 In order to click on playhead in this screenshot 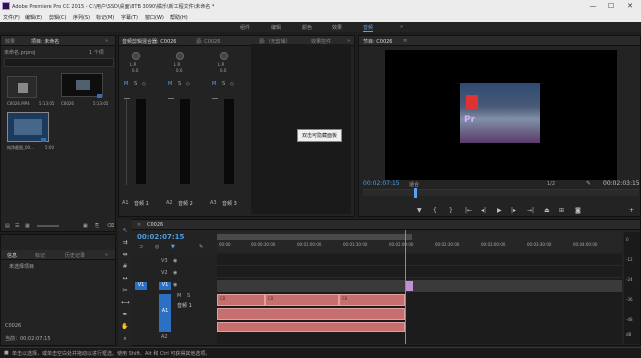, I will do `click(415, 193)`.